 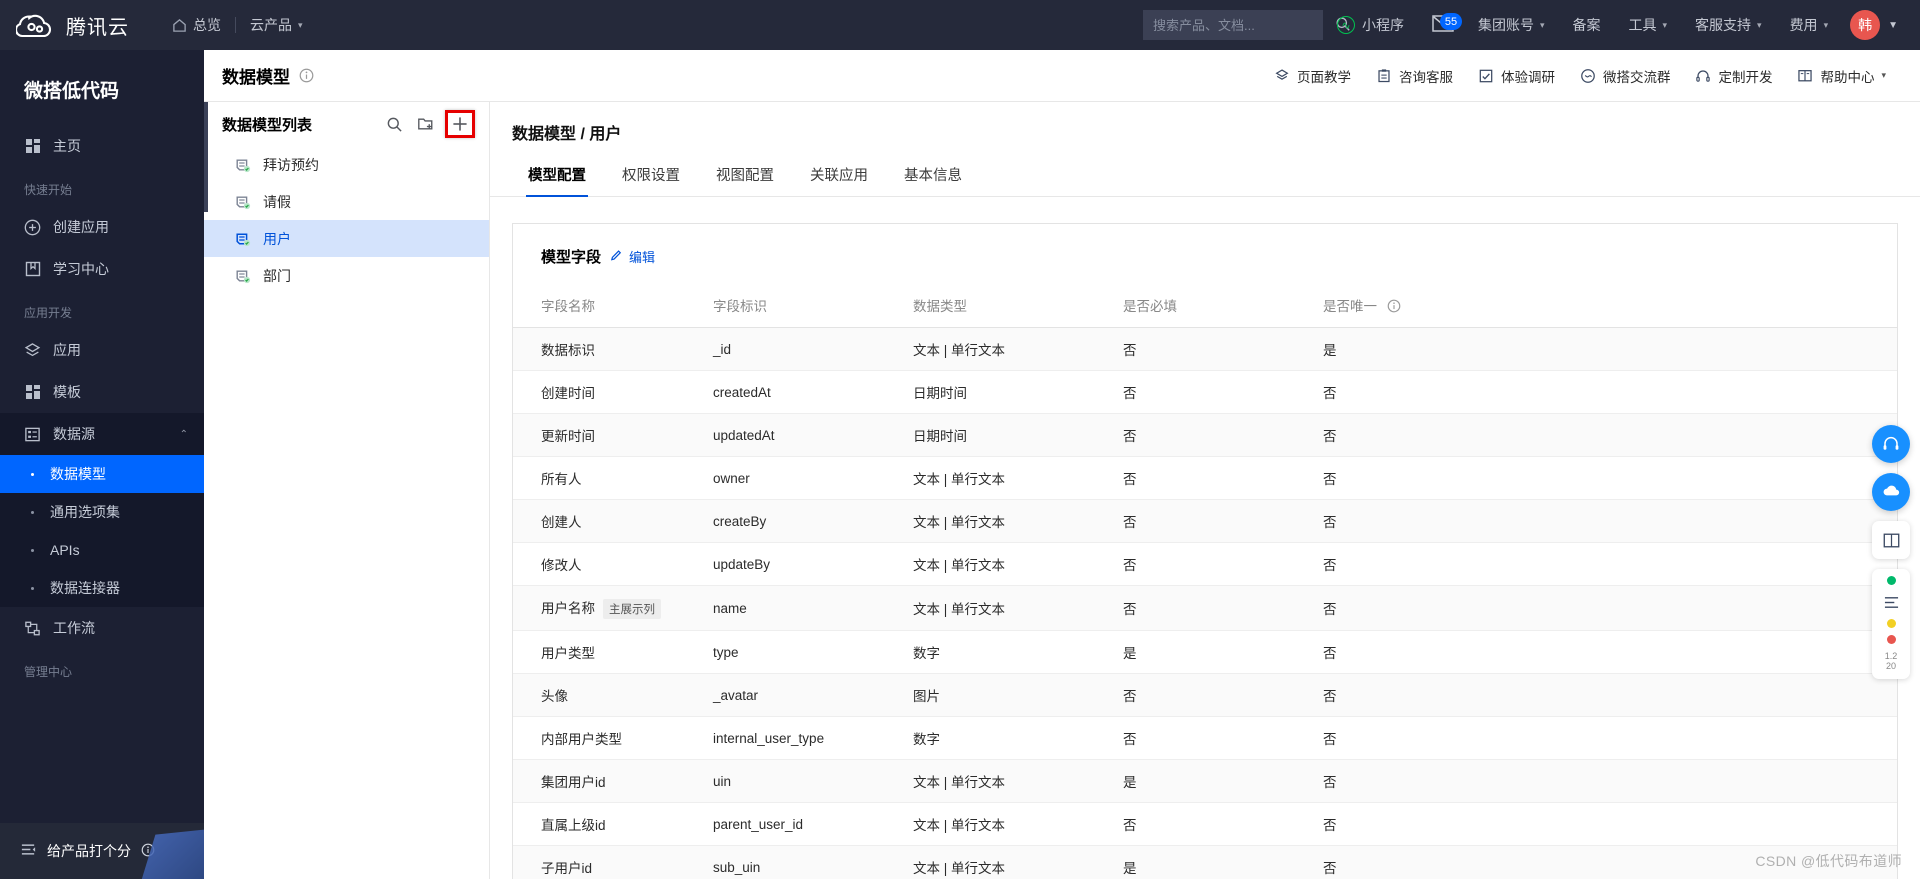 What do you see at coordinates (1205, 349) in the screenshot?
I see `table-row: 数据标识 _id 文本 | 单行文本否是` at bounding box center [1205, 349].